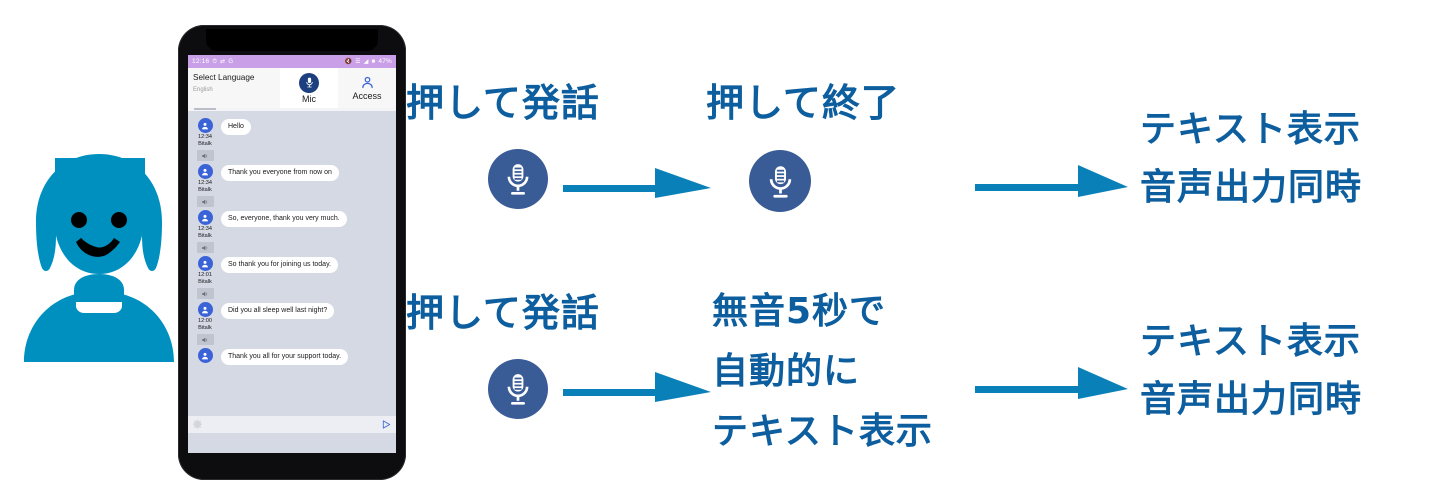 This screenshot has height=500, width=1450. I want to click on chat-timestamp: 12:00, so click(205, 321).